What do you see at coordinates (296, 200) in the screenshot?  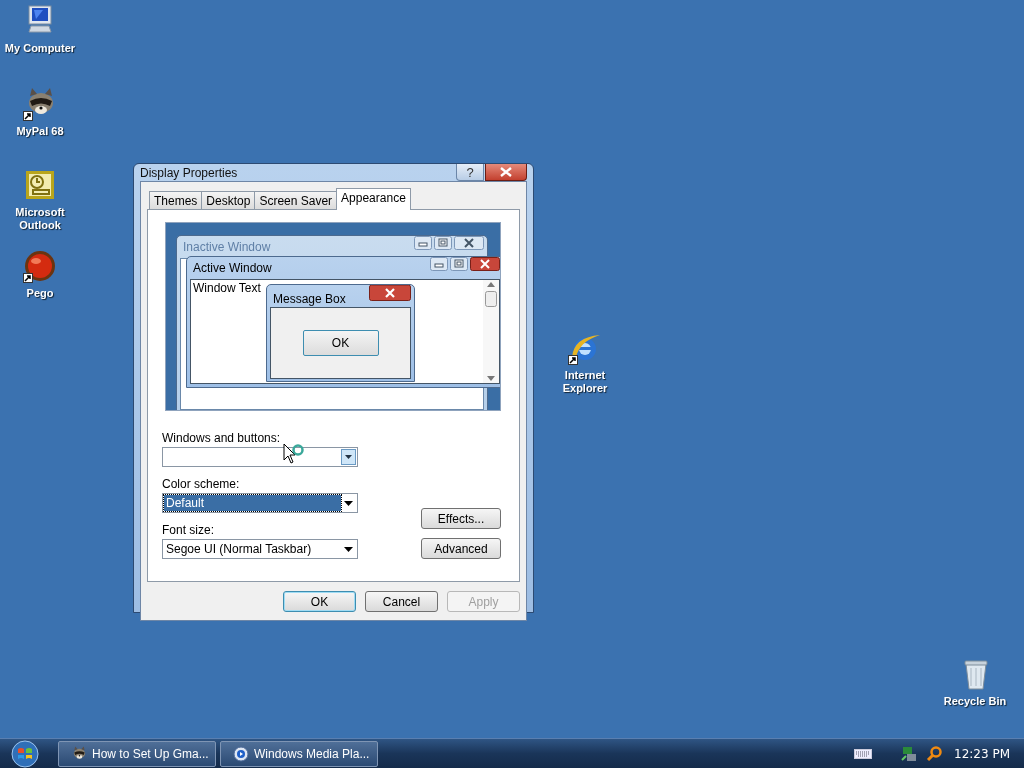 I see `tab: Screen Saver` at bounding box center [296, 200].